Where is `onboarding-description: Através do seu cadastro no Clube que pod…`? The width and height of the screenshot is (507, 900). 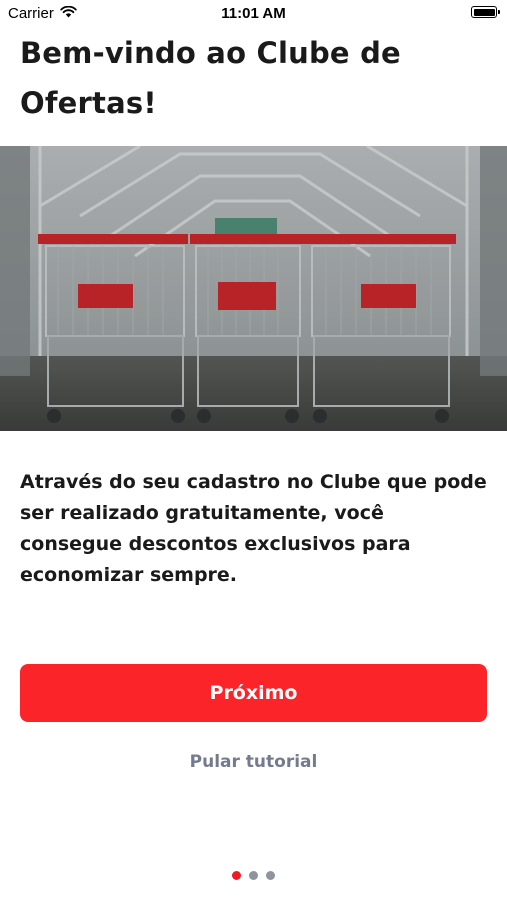
onboarding-description: Através do seu cadastro no Clube que pod… is located at coordinates (253, 528).